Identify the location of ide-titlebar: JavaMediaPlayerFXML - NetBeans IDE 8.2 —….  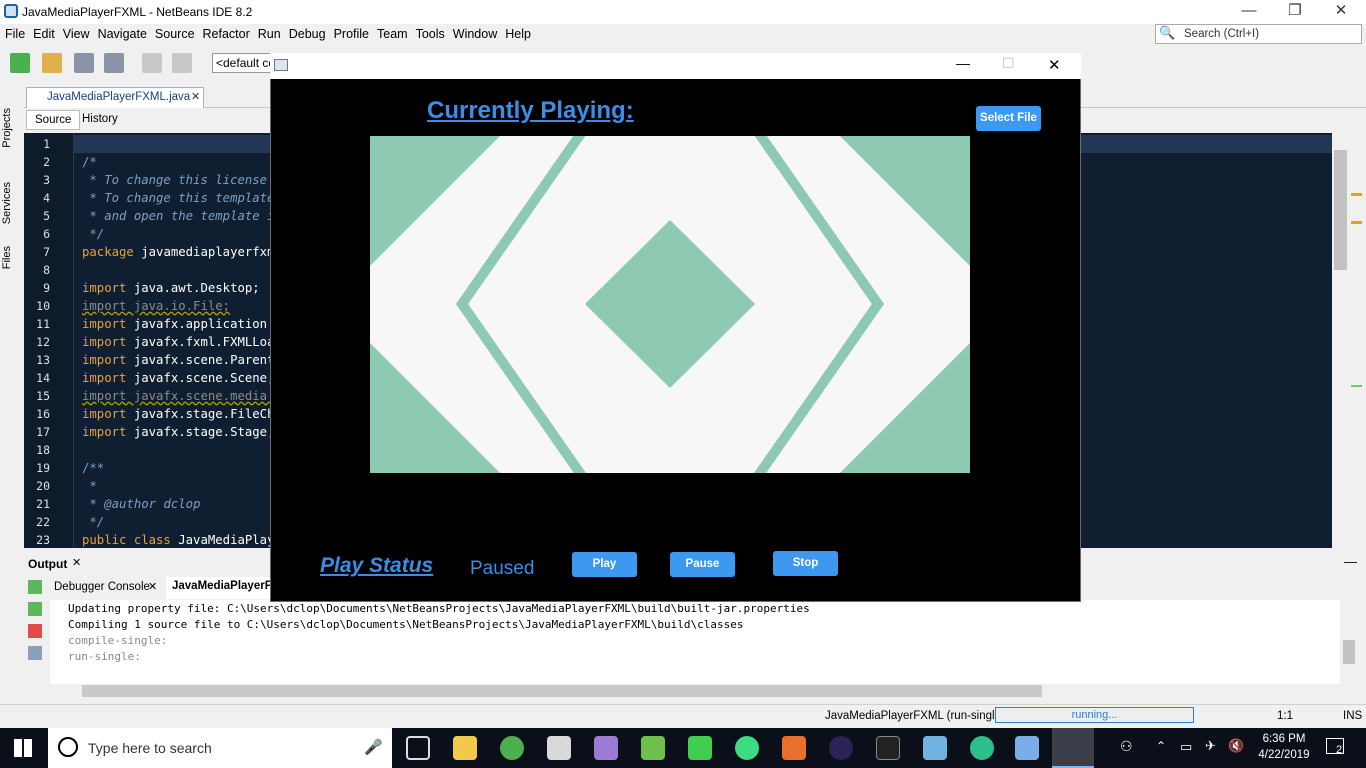
(683, 12).